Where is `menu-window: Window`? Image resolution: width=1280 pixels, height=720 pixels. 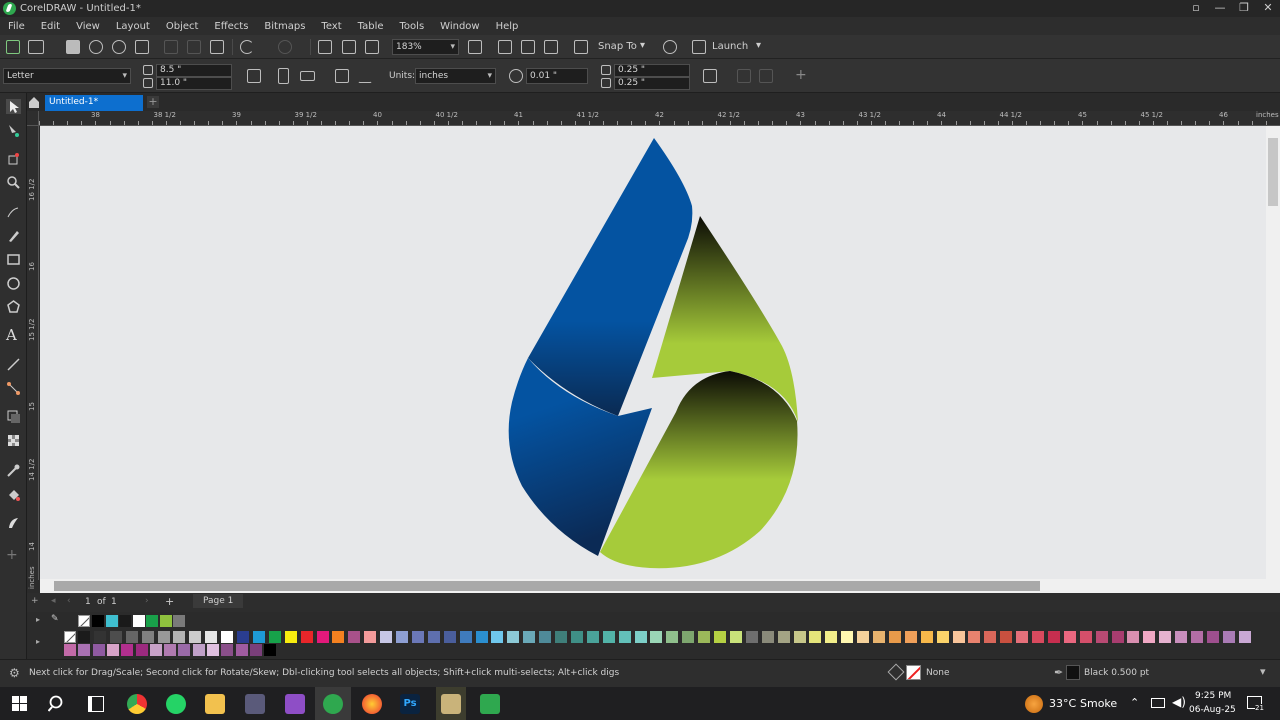 menu-window: Window is located at coordinates (459, 26).